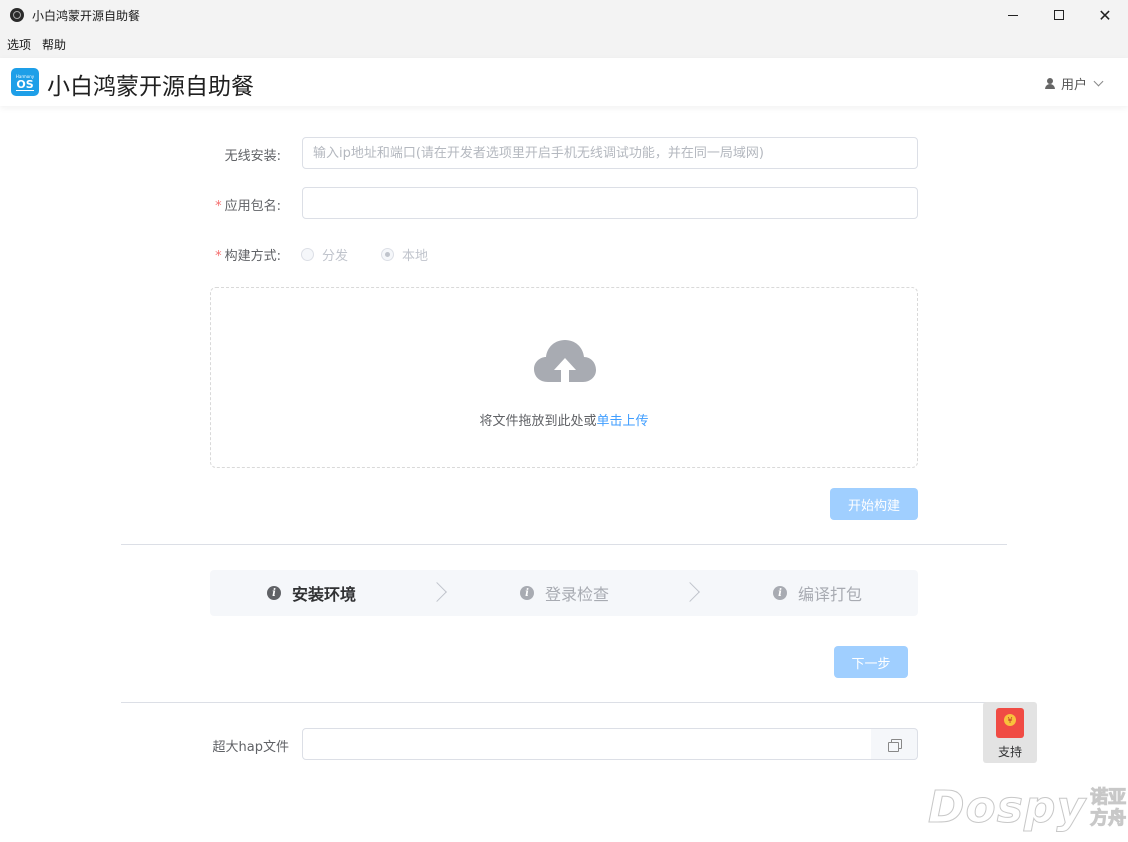  Describe the element at coordinates (387, 254) in the screenshot. I see `radio-circle-checked` at that location.